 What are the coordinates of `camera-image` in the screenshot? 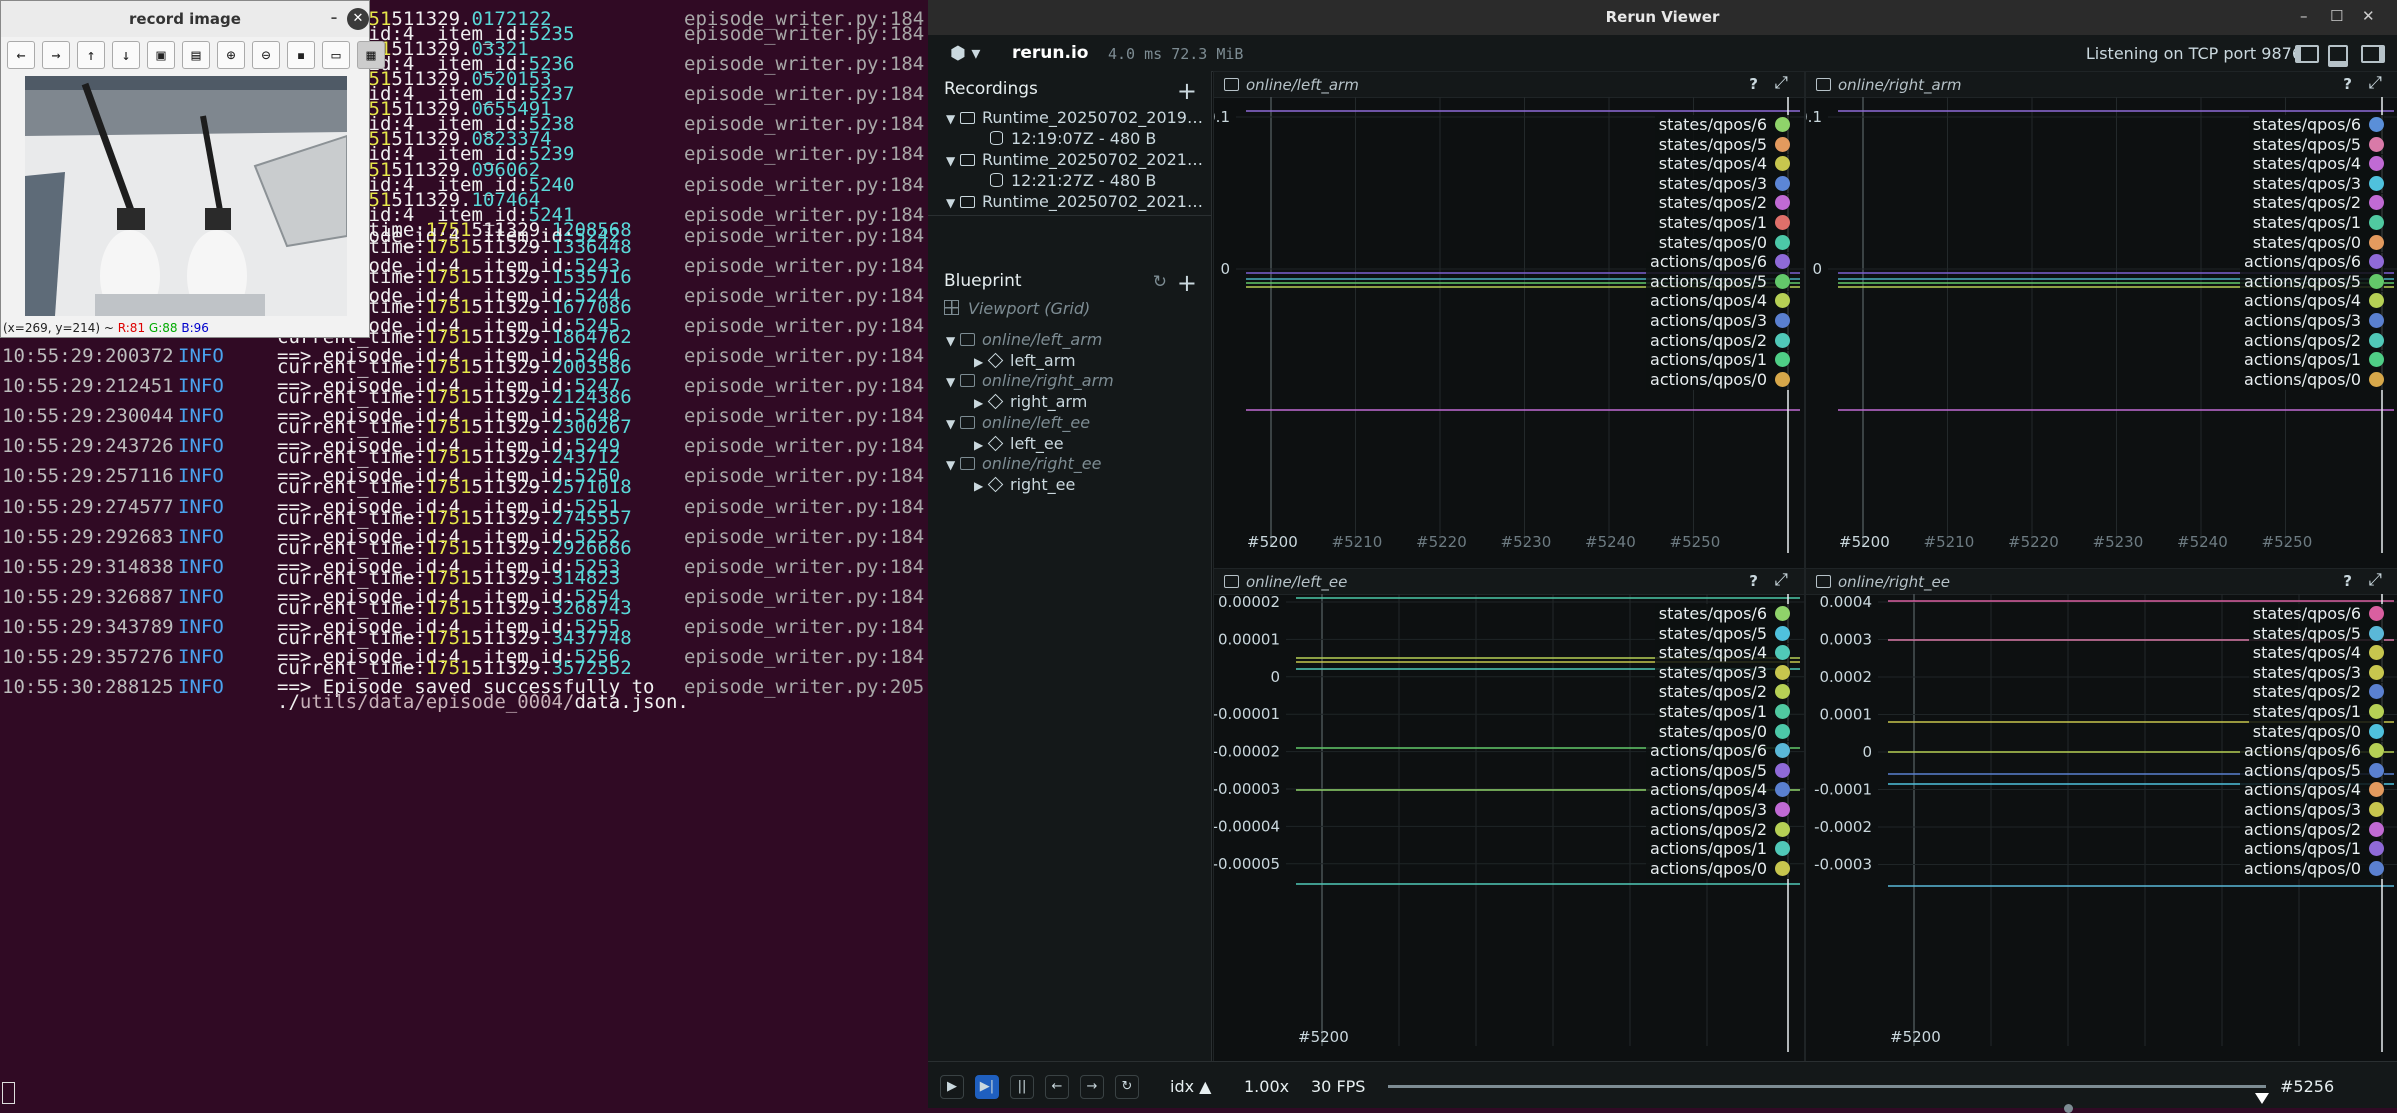 It's located at (186, 196).